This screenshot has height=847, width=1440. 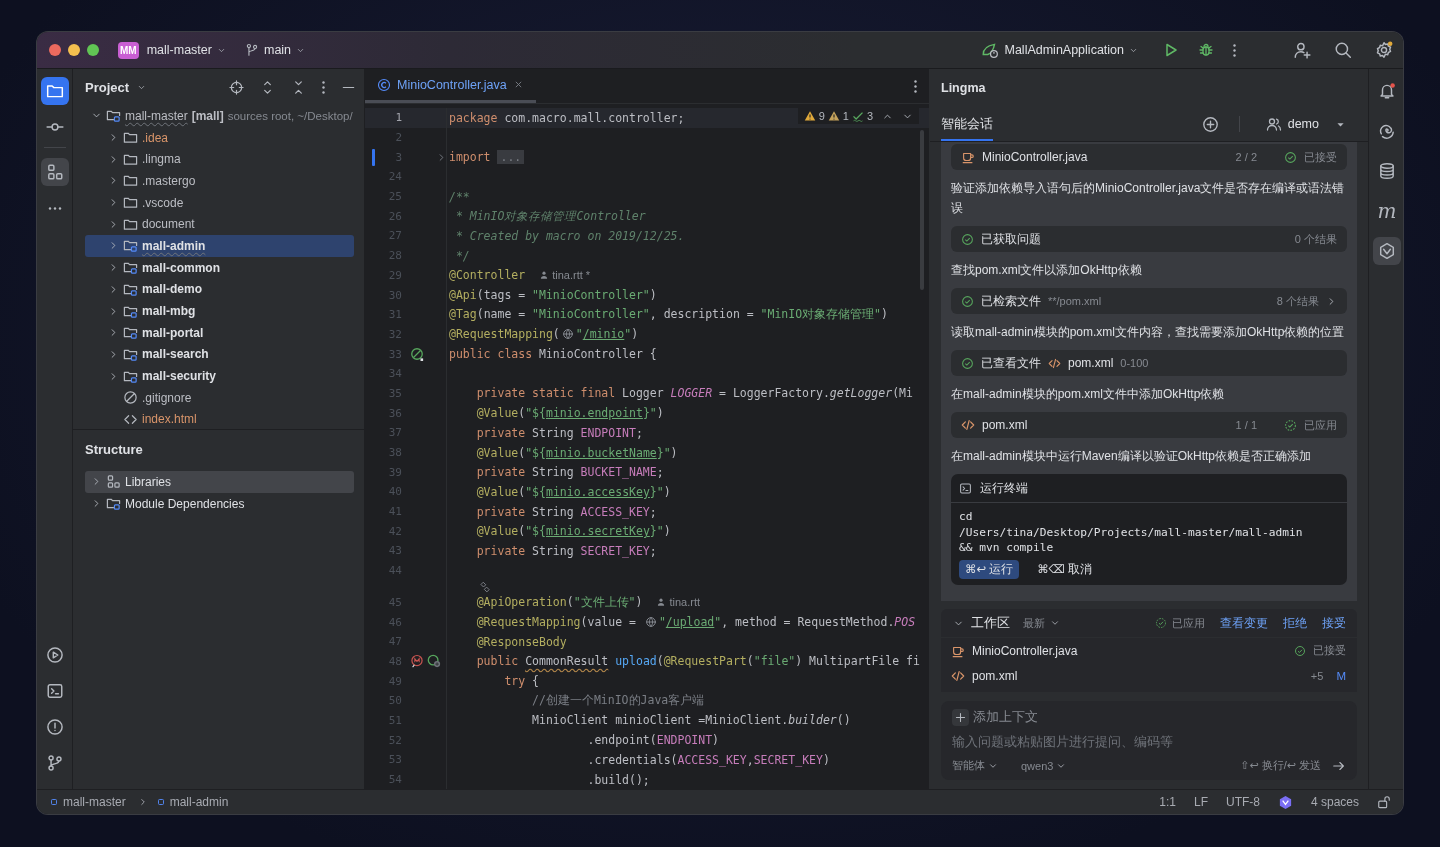 What do you see at coordinates (156, 115) in the screenshot?
I see `tree-item: mall-master` at bounding box center [156, 115].